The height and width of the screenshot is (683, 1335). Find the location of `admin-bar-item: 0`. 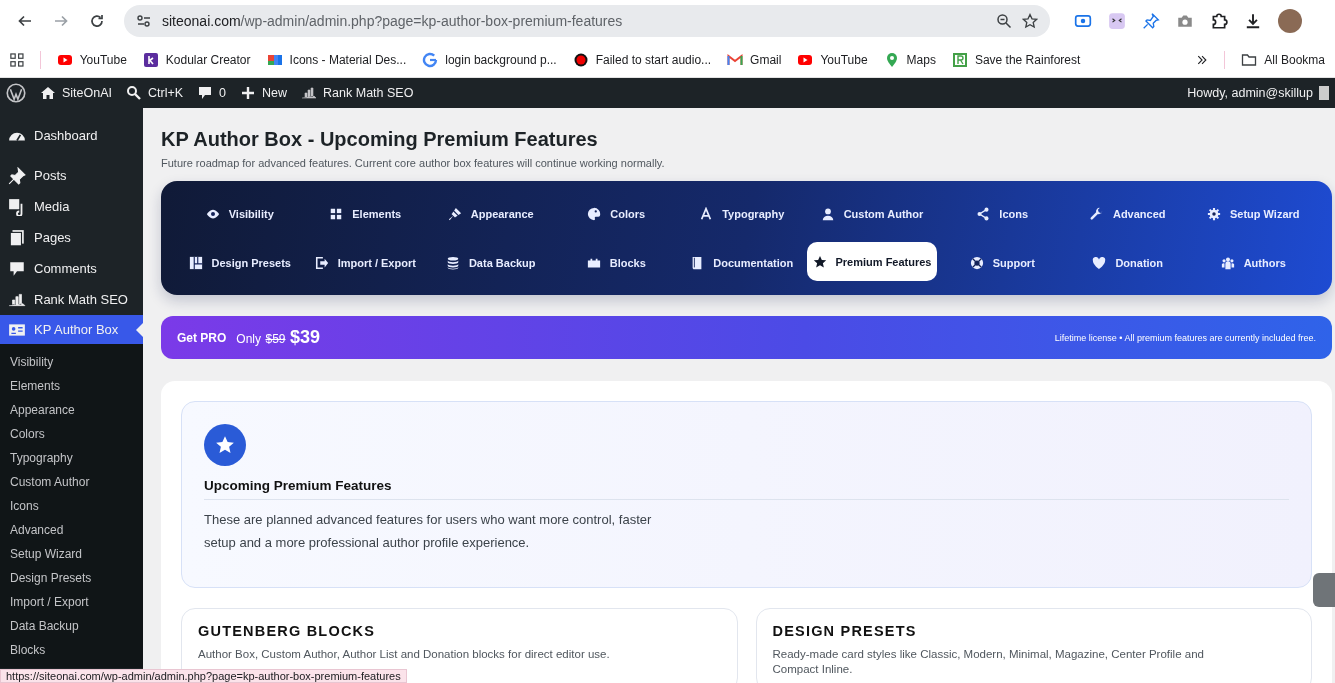

admin-bar-item: 0 is located at coordinates (212, 93).